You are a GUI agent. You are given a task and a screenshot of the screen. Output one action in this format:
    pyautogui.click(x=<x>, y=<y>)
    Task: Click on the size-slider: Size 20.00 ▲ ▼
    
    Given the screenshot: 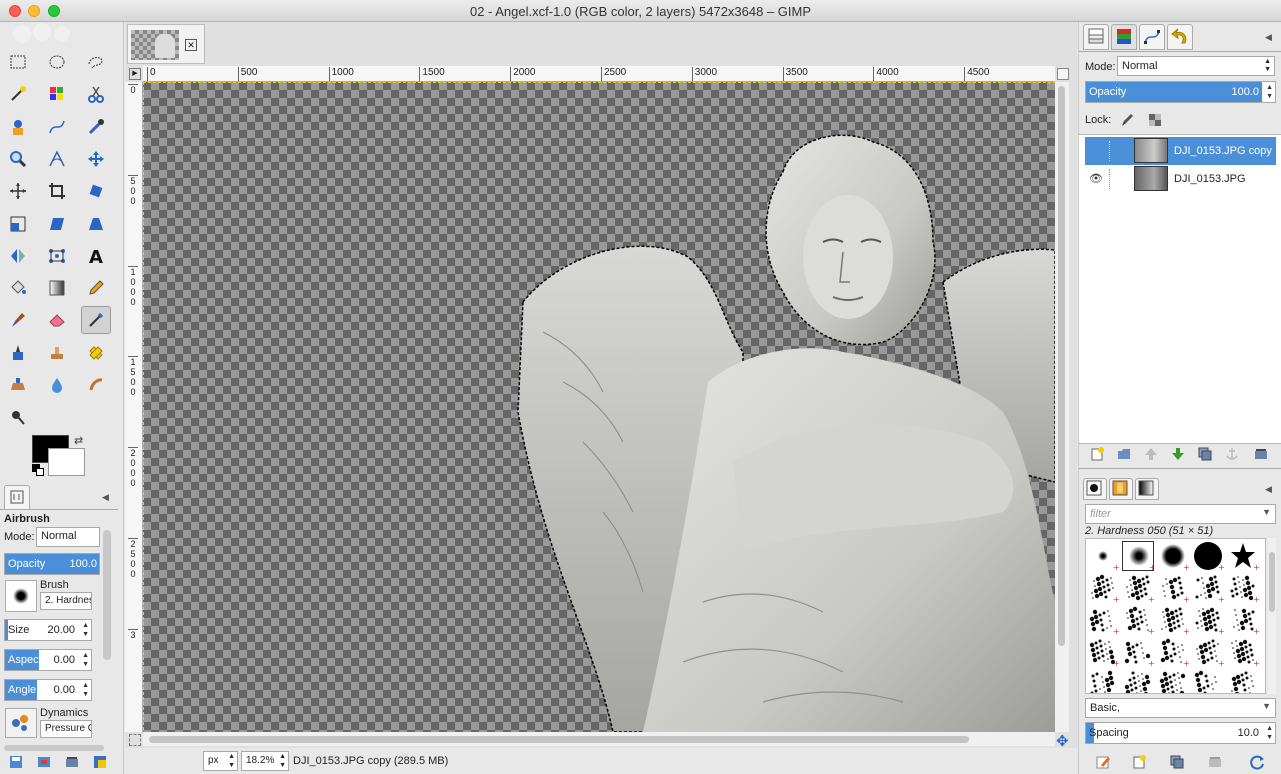 What is the action you would take?
    pyautogui.click(x=48, y=630)
    